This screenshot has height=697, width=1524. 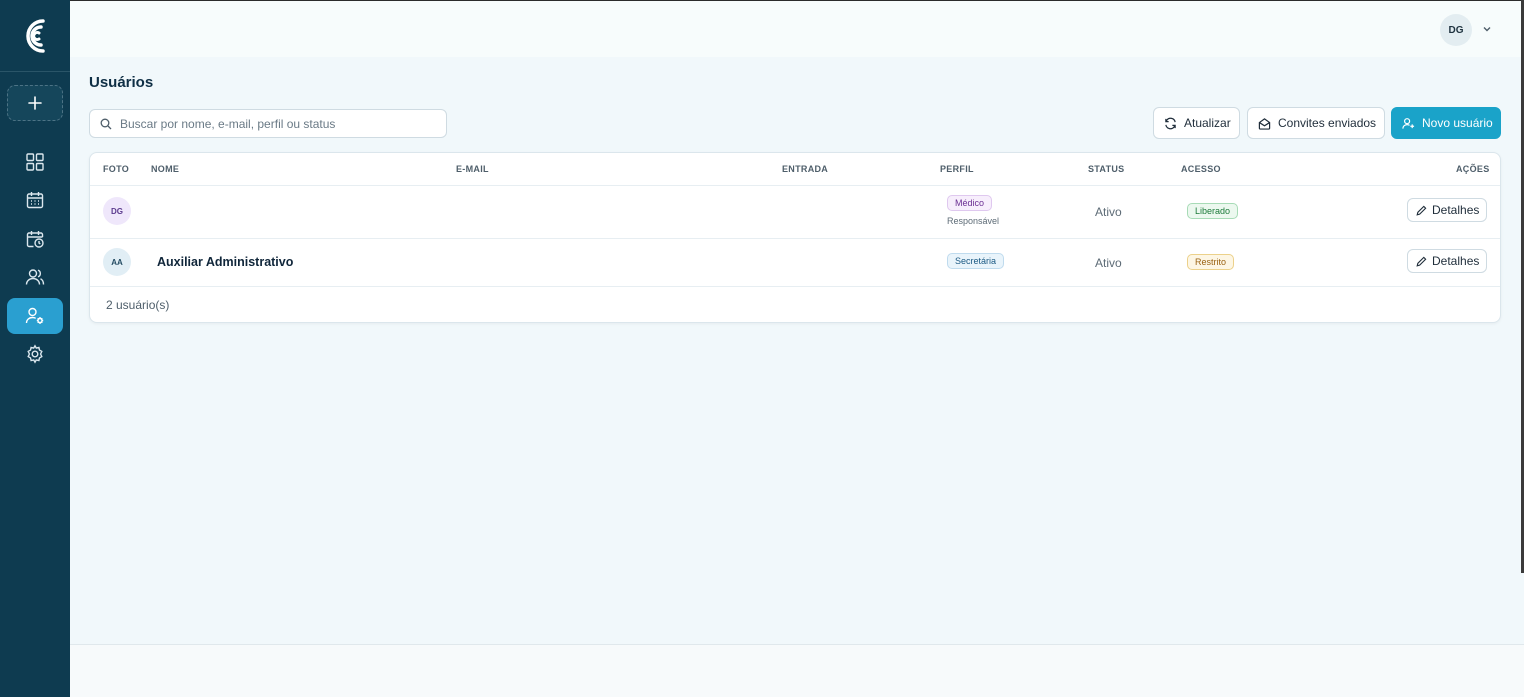 What do you see at coordinates (116, 169) in the screenshot?
I see `column-header-foto: FOTO` at bounding box center [116, 169].